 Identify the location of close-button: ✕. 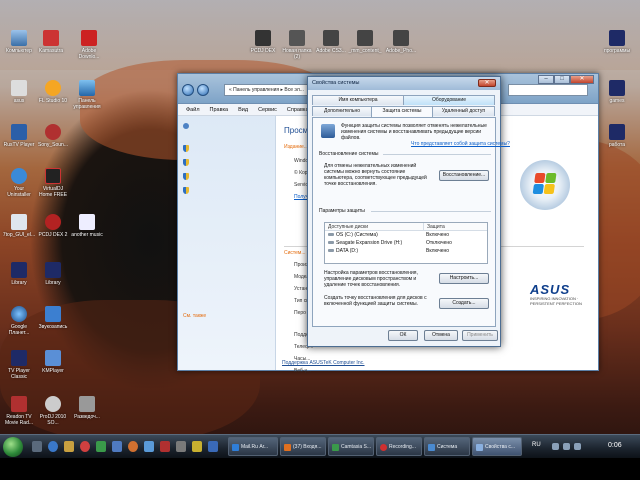
(582, 79).